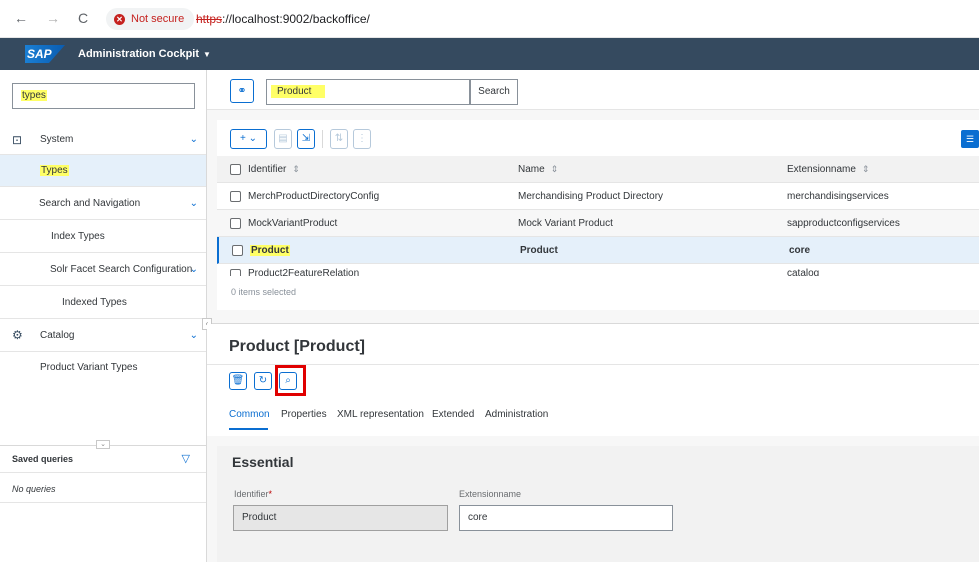  What do you see at coordinates (368, 92) in the screenshot?
I see `search-input: Product` at bounding box center [368, 92].